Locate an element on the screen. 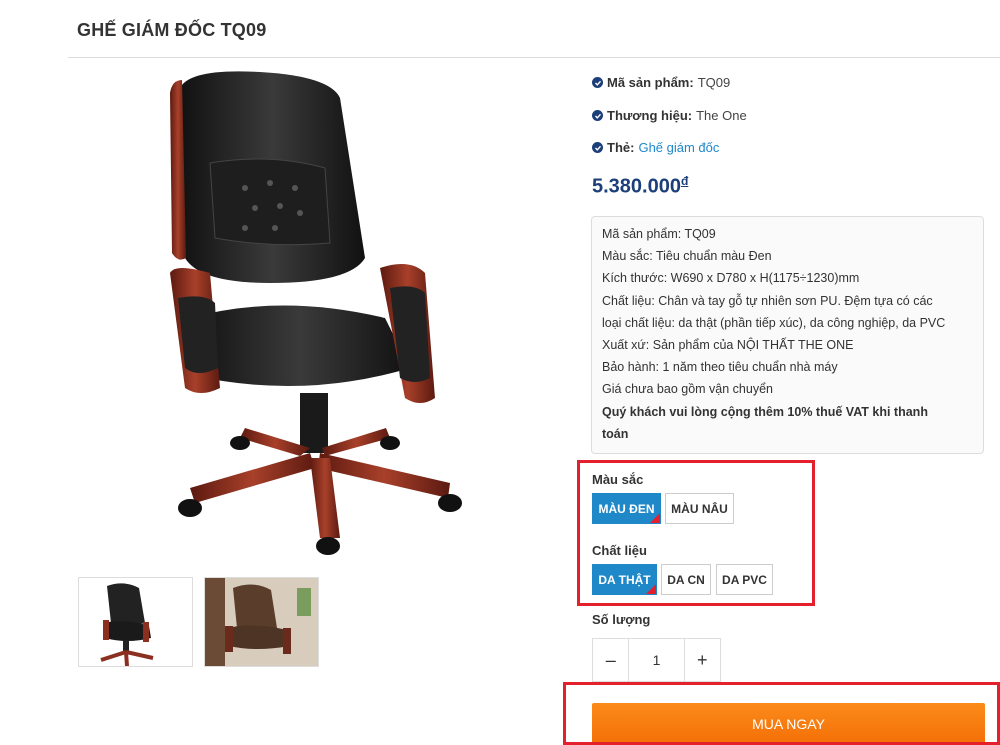  buy-highlight-box is located at coordinates (781, 713).